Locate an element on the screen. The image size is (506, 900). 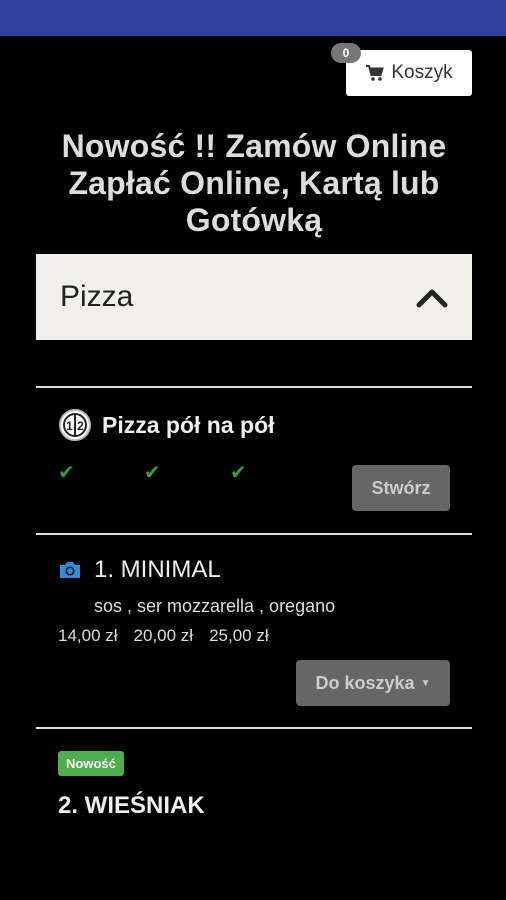
half-pizza-header: 1 2 Pizza pół na pół is located at coordinates (166, 425).